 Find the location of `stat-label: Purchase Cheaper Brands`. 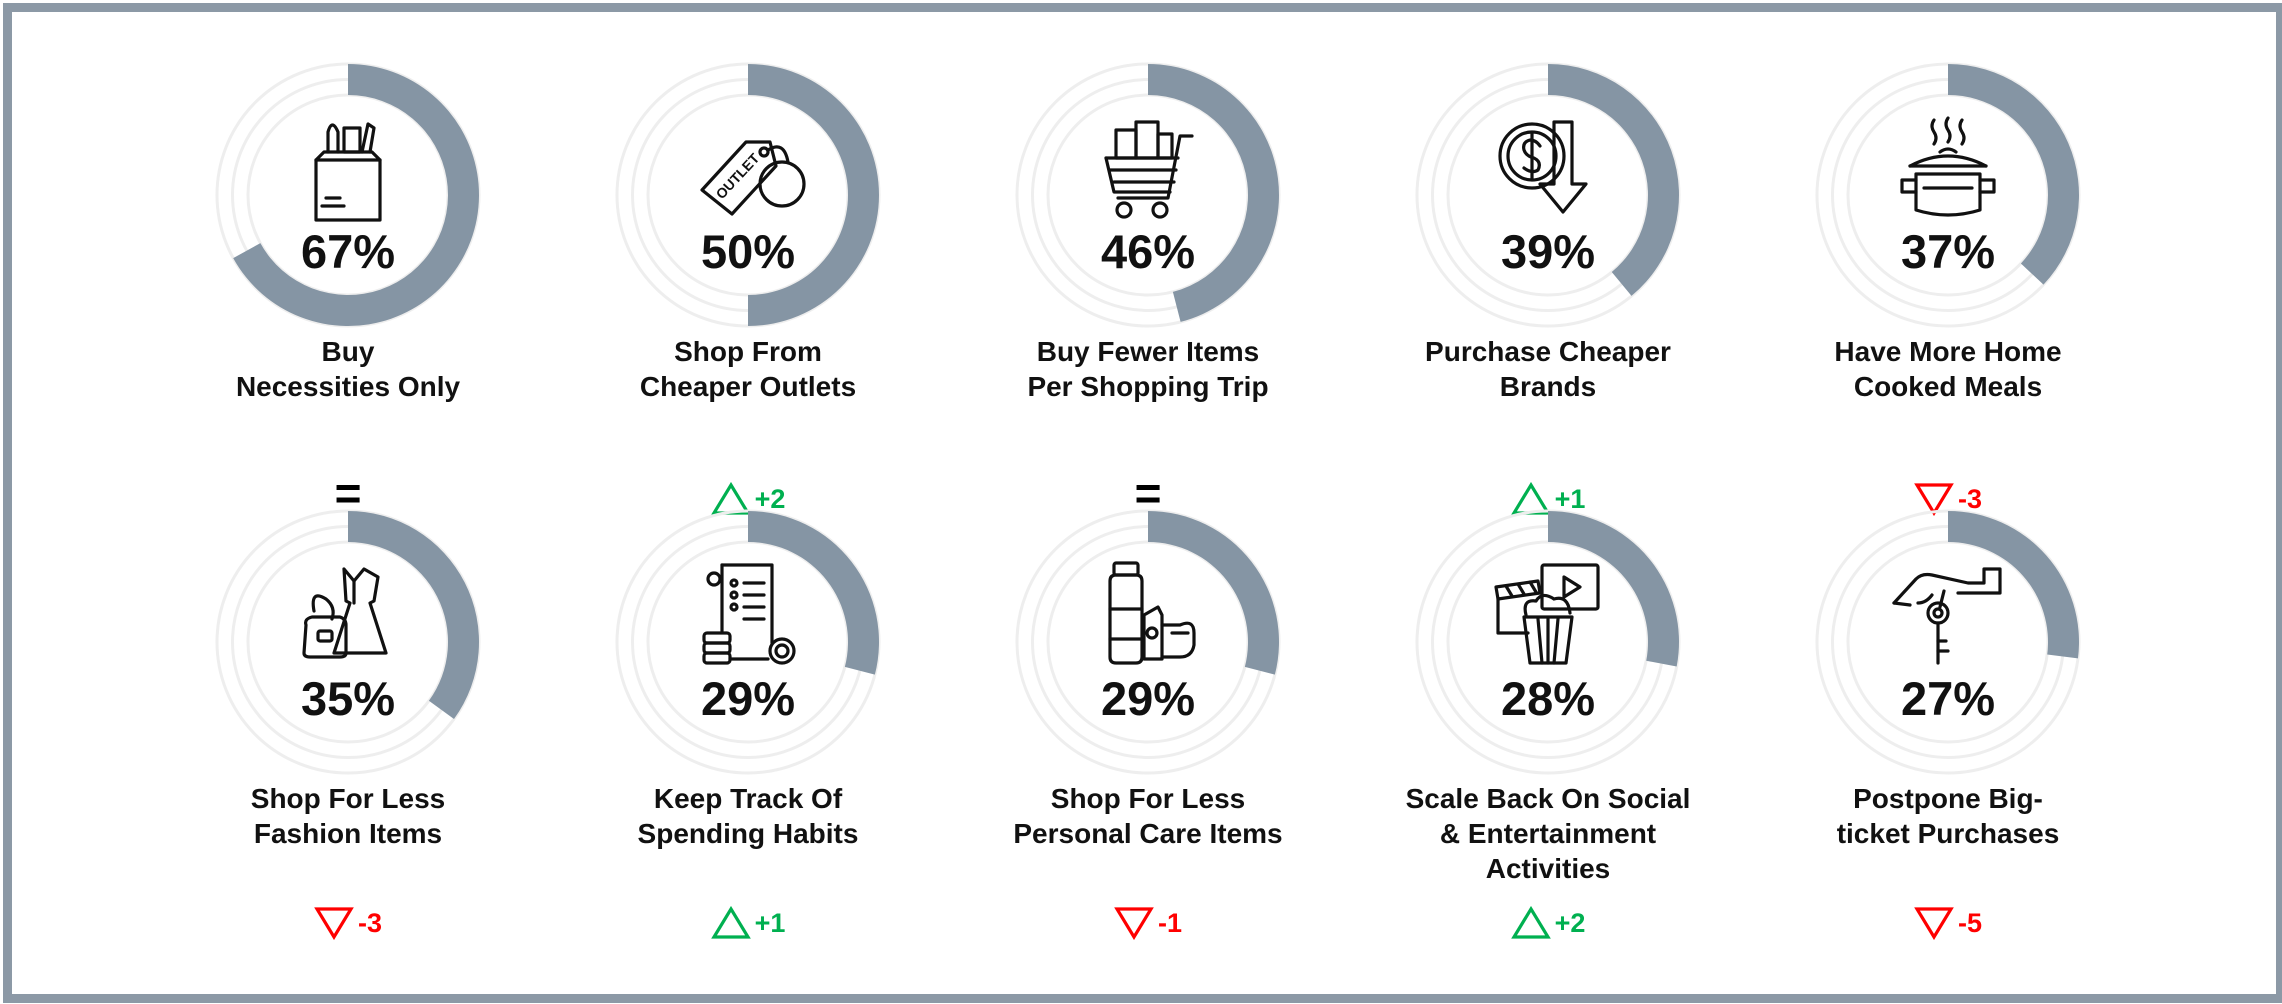

stat-label: Purchase Cheaper Brands is located at coordinates (1548, 369).